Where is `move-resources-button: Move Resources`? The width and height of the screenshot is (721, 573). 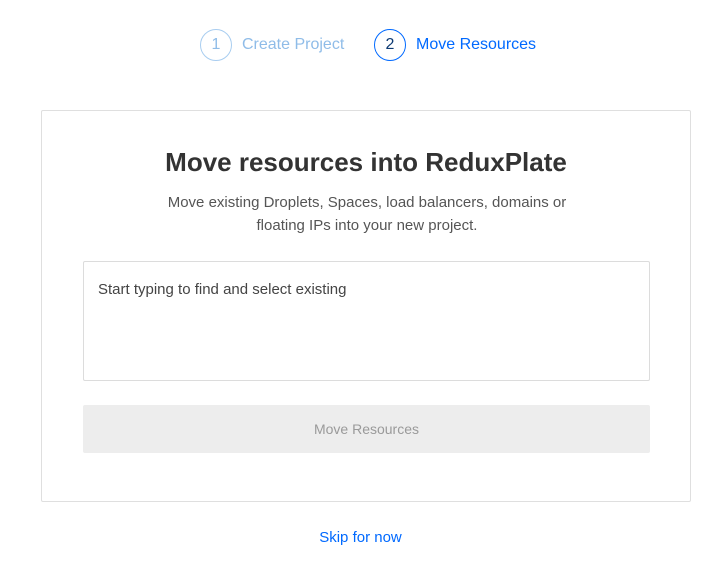 move-resources-button: Move Resources is located at coordinates (366, 429).